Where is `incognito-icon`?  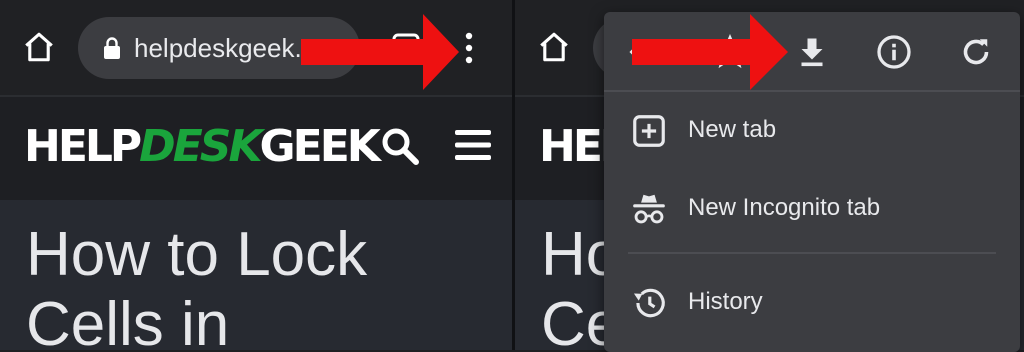 incognito-icon is located at coordinates (649, 209).